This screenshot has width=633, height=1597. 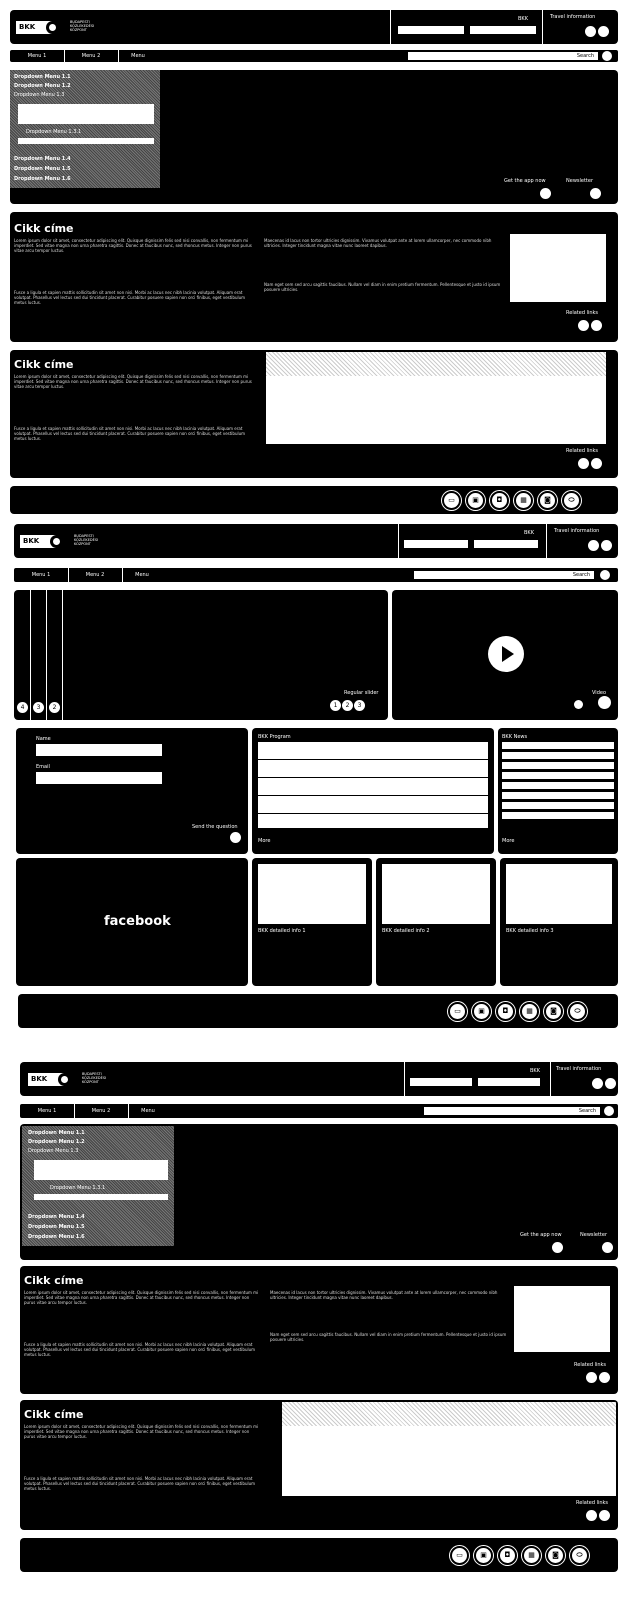 What do you see at coordinates (148, 1111) in the screenshot?
I see `tab3-menu-3: Menu` at bounding box center [148, 1111].